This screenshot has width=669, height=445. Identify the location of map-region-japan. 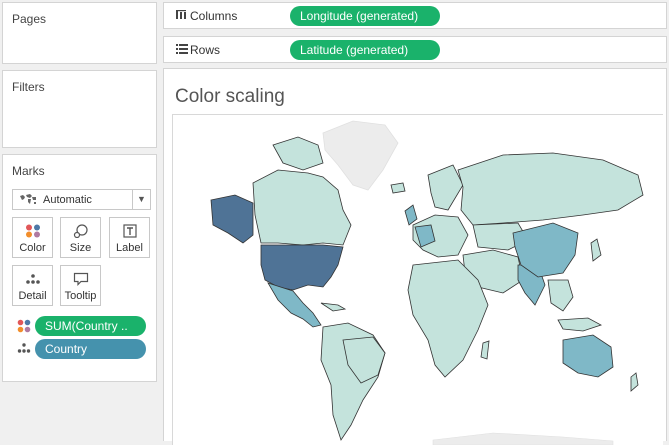
(596, 250).